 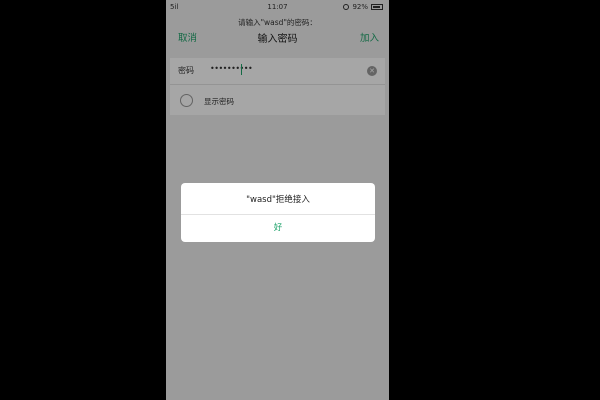 I want to click on ok-button: 好, so click(x=278, y=228).